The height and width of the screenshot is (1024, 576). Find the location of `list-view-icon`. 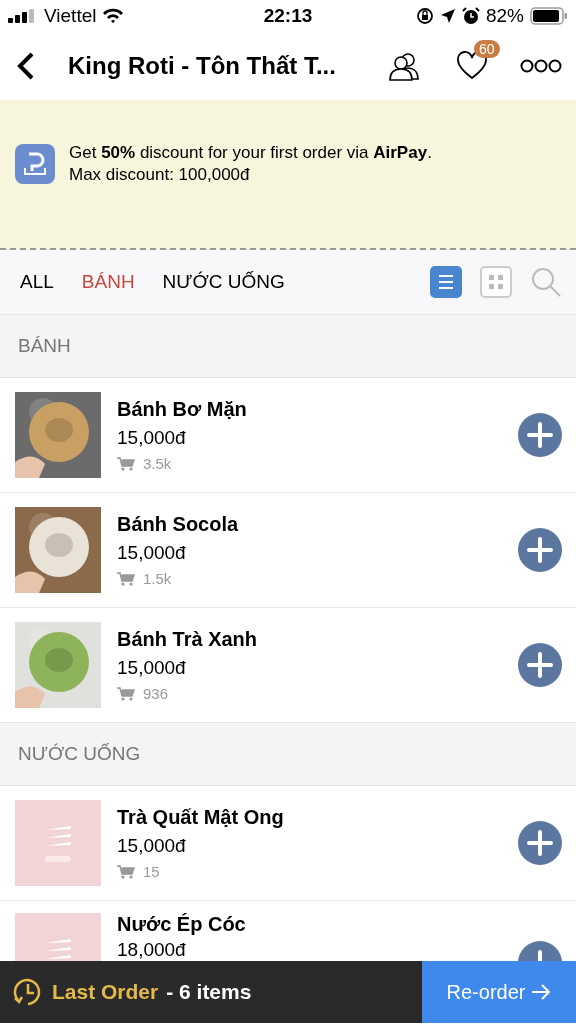

list-view-icon is located at coordinates (446, 282).